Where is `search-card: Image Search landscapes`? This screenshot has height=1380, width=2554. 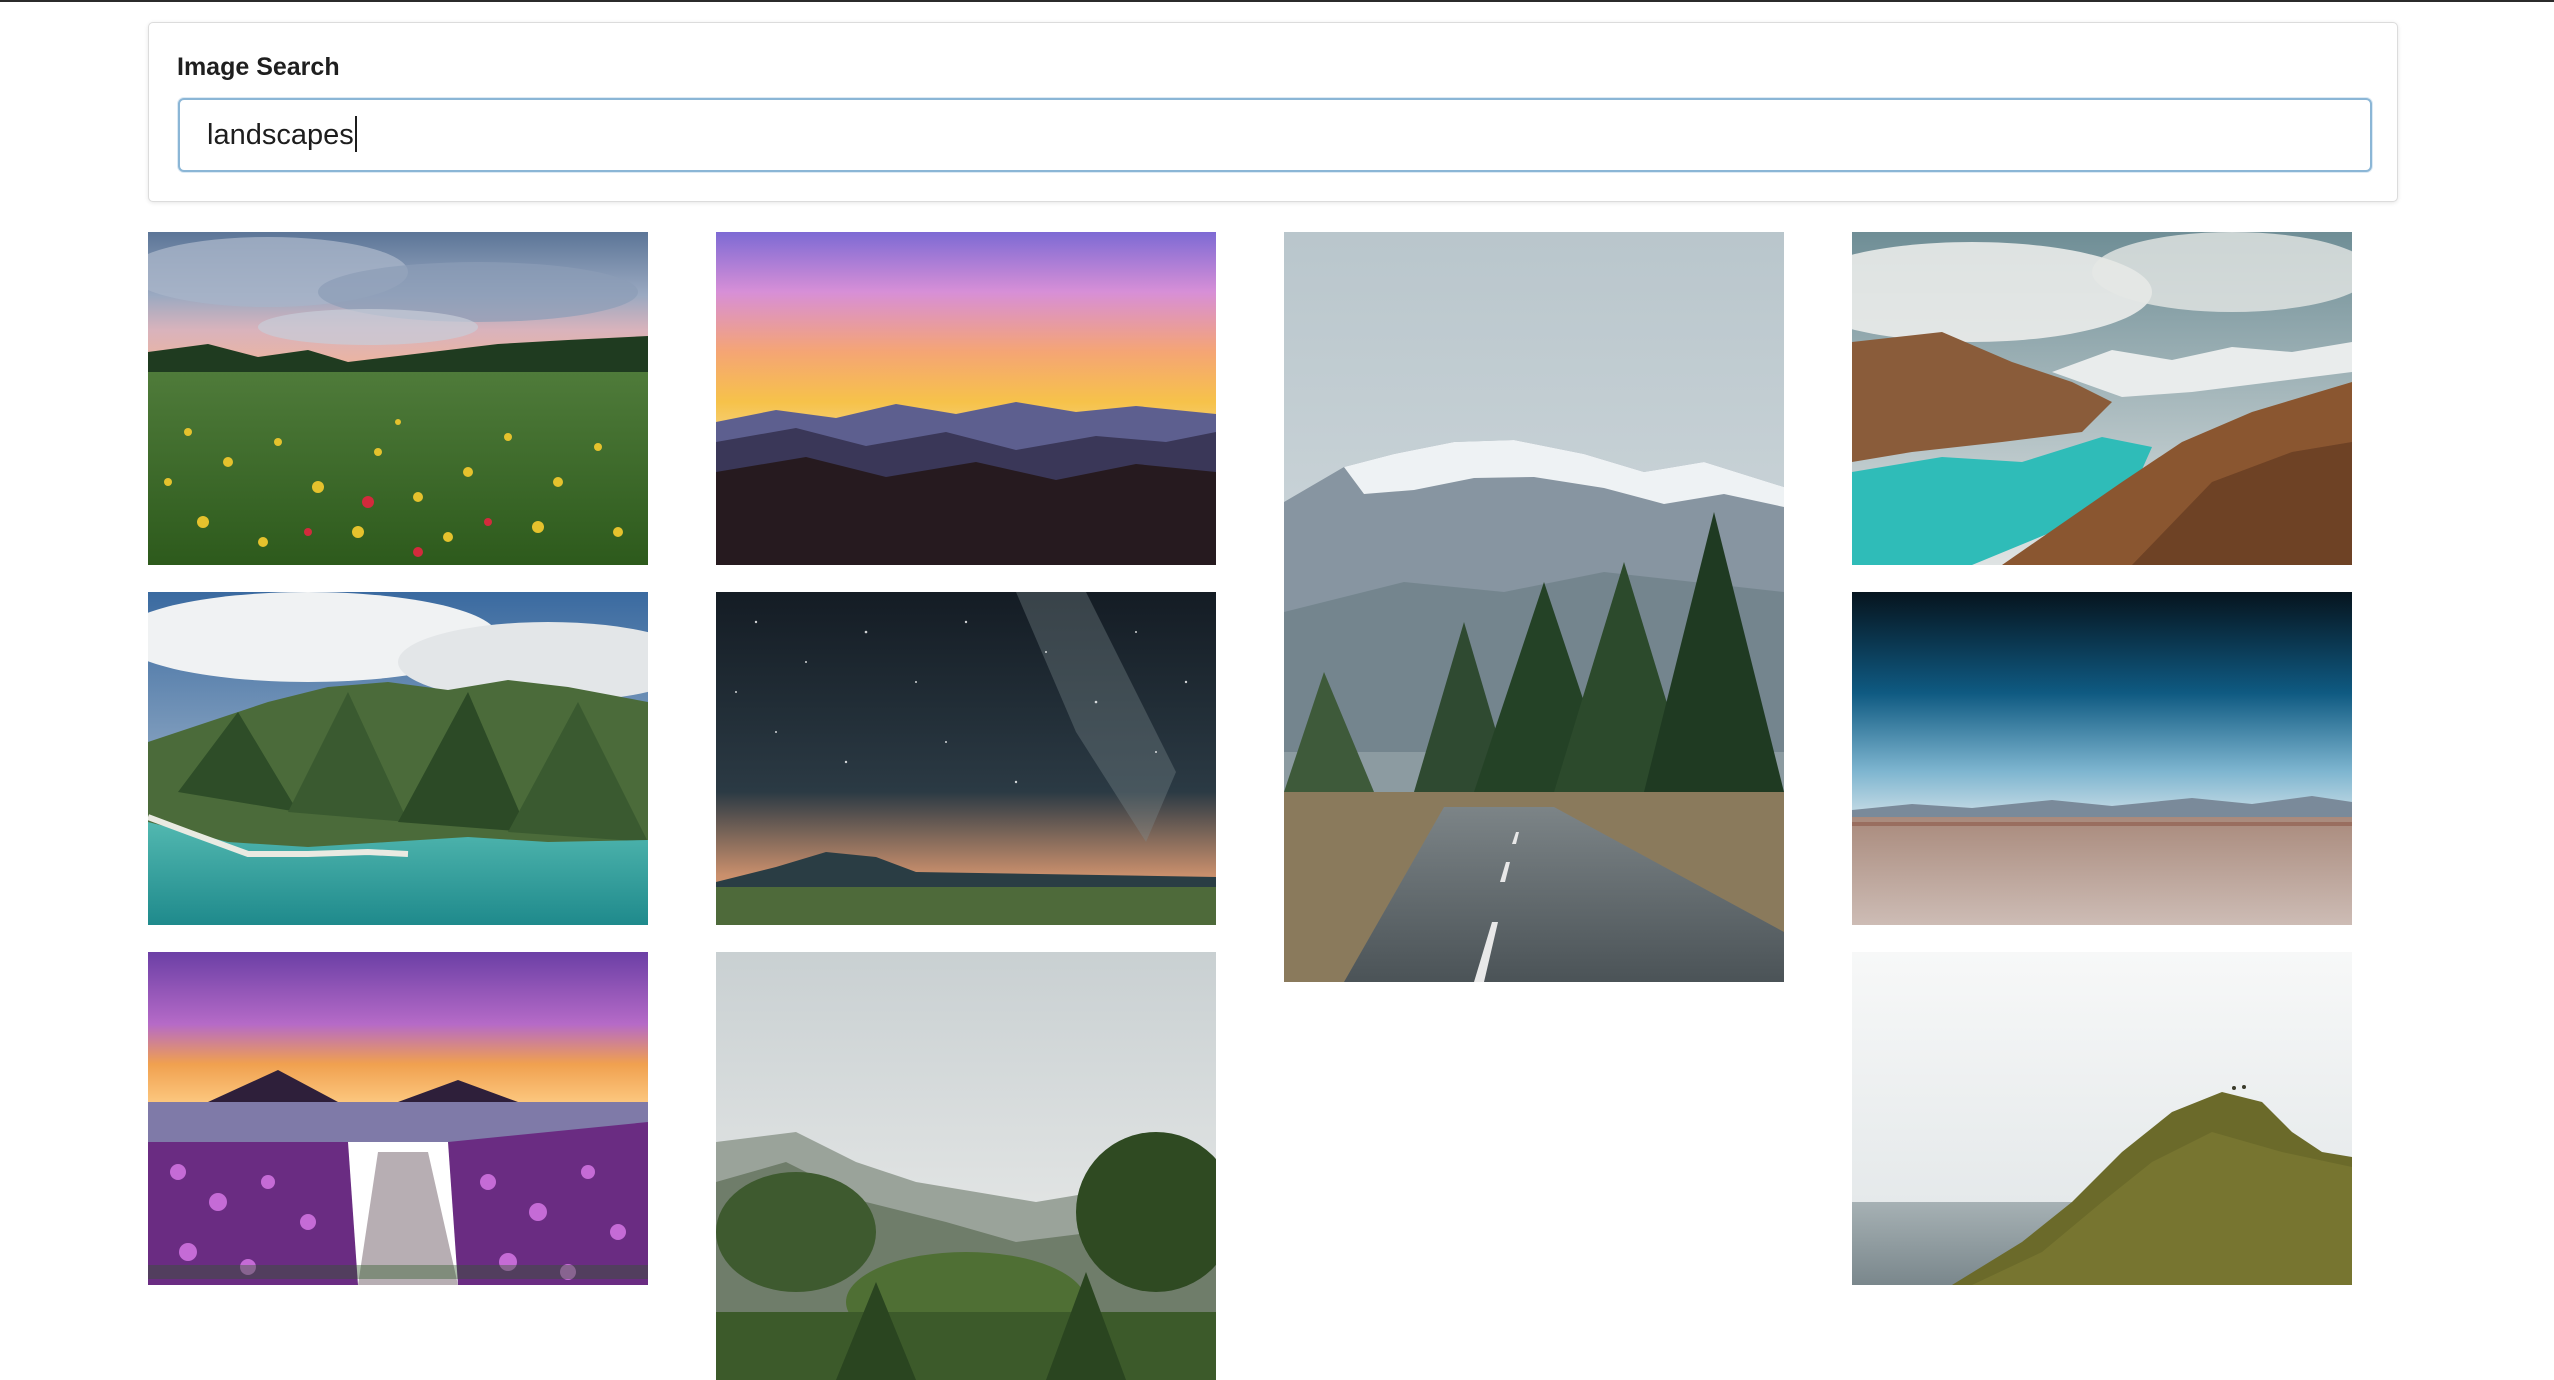
search-card: Image Search landscapes is located at coordinates (1273, 112).